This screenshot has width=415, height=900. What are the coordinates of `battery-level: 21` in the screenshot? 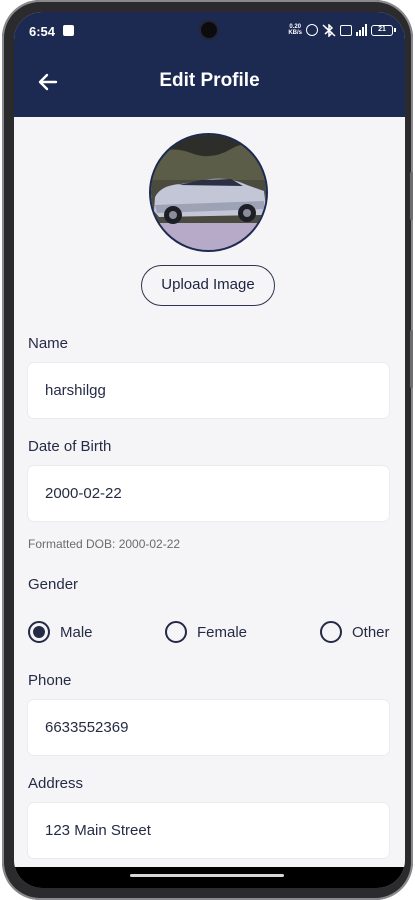 It's located at (382, 29).